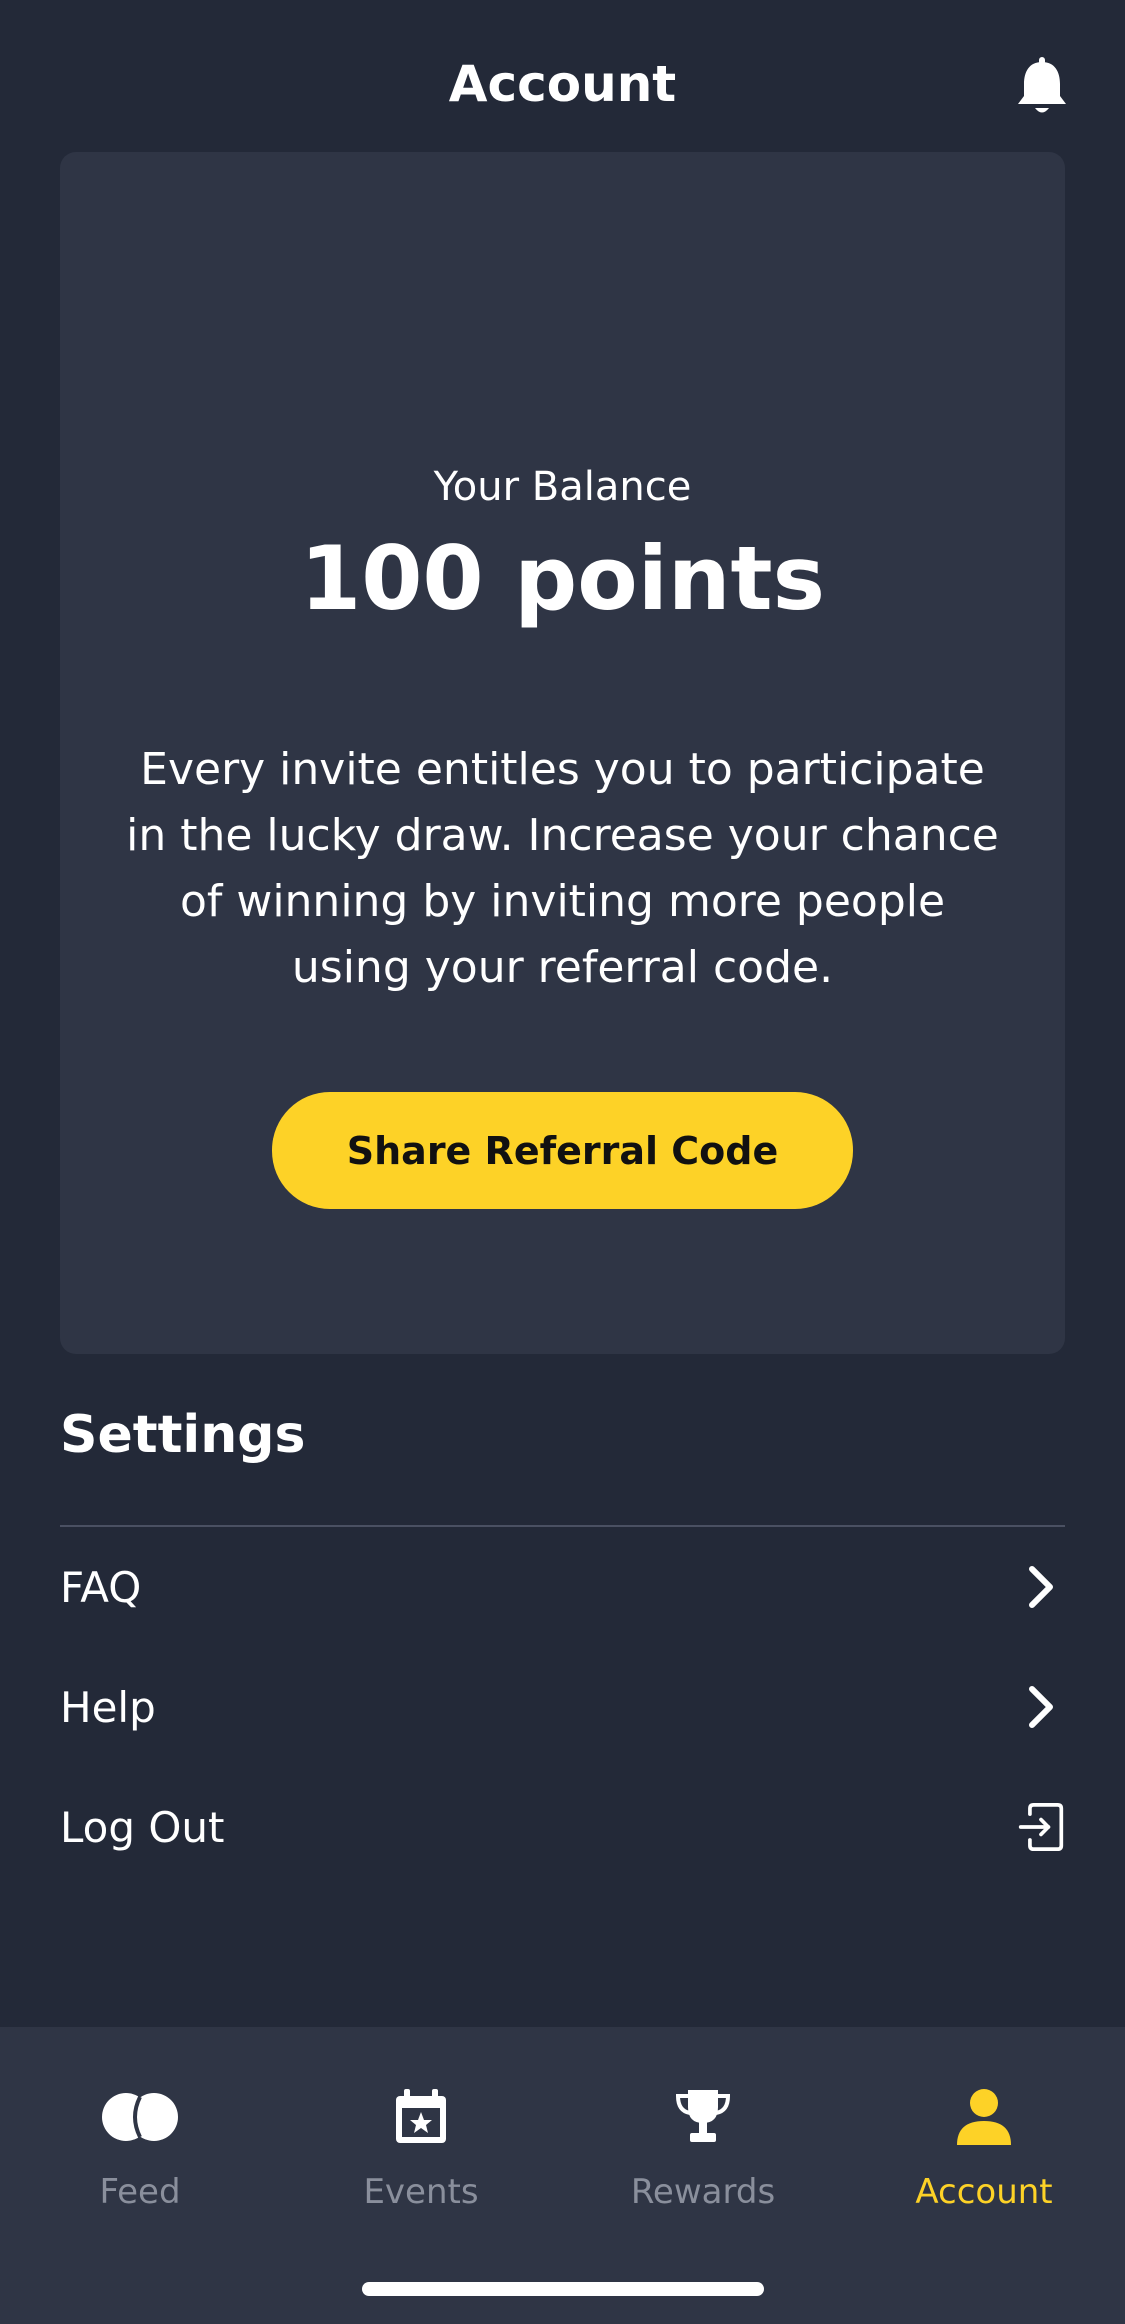 The width and height of the screenshot is (1125, 2324). What do you see at coordinates (140, 2192) in the screenshot?
I see `nav-label: Feed` at bounding box center [140, 2192].